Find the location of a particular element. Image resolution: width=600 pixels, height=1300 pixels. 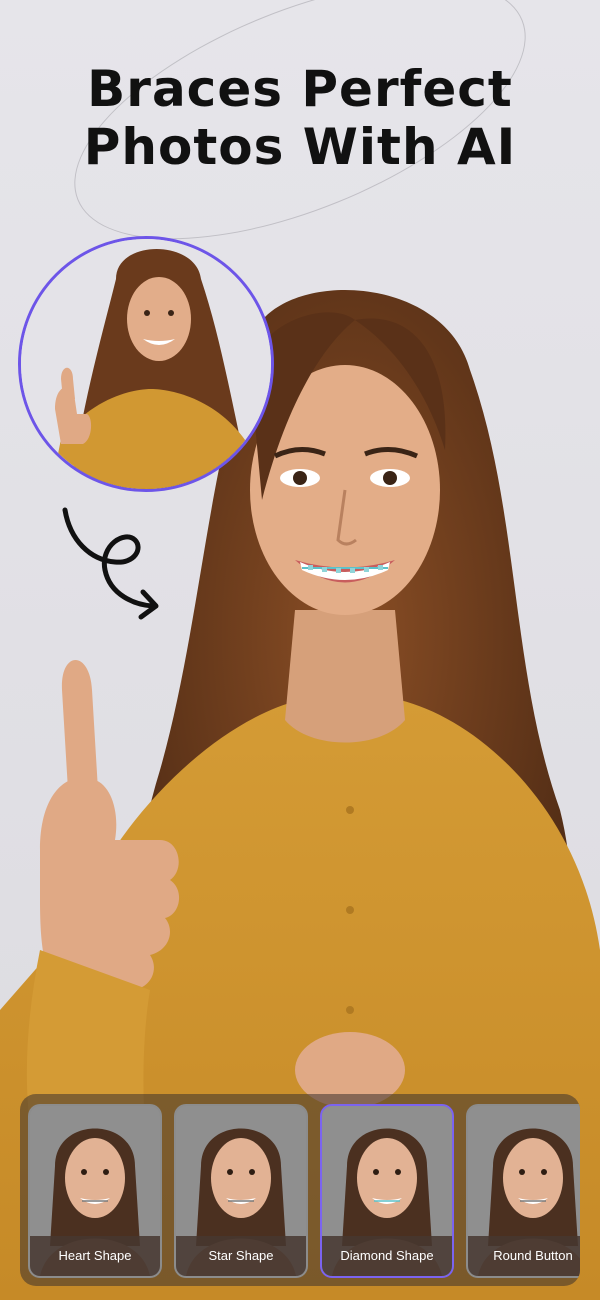

headline: Braces Perfect Photos With AI is located at coordinates (300, 118).